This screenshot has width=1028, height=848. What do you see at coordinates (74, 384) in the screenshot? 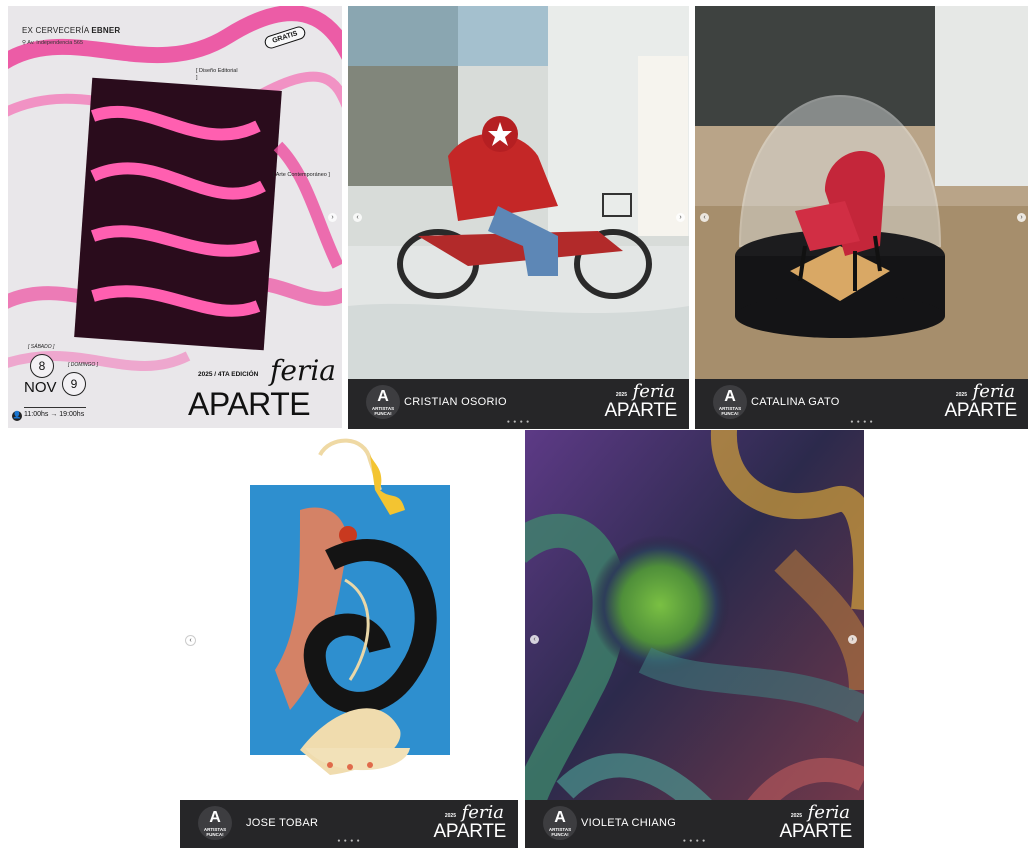
I see `day-two: 9` at bounding box center [74, 384].